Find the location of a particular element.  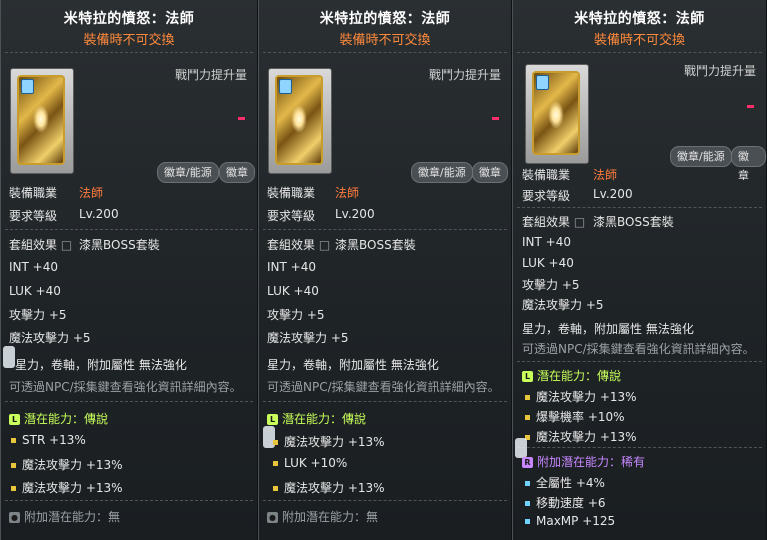

bonus-line: 移動速度 +6 is located at coordinates (571, 503).